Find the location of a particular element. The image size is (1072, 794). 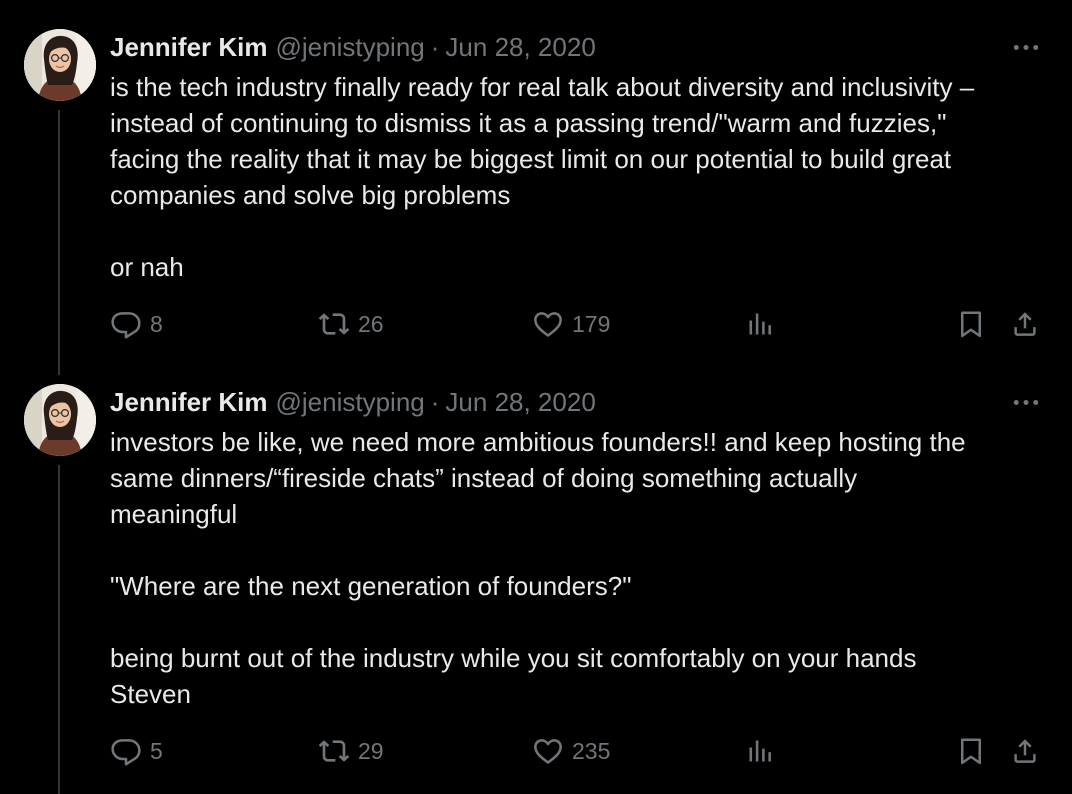

reply-button: 5 is located at coordinates (136, 751).